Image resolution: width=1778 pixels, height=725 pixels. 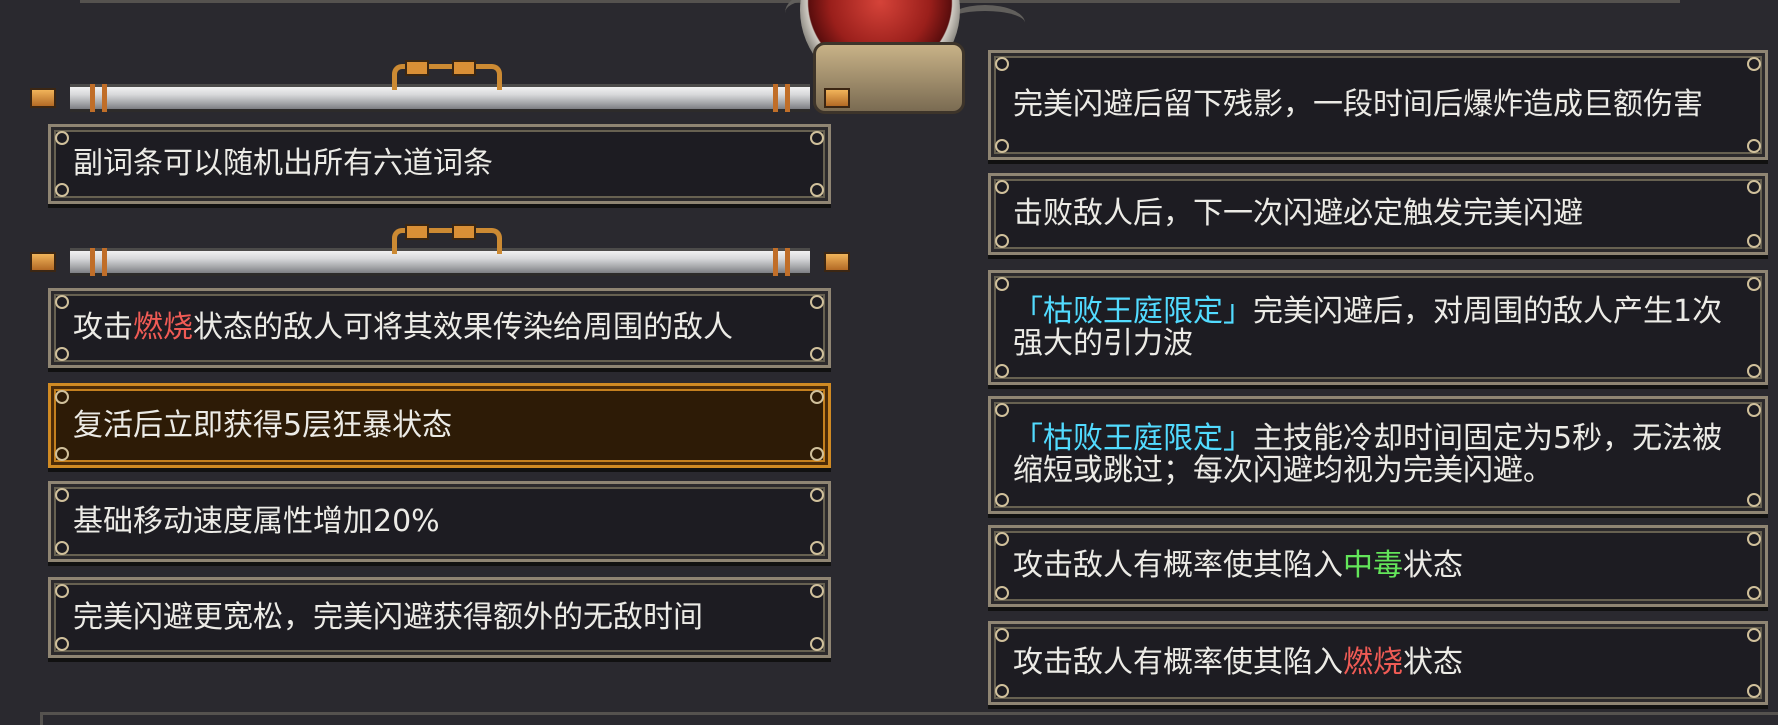 I want to click on affix-text-segment: 基础移动速度属性增加20%, so click(x=256, y=521).